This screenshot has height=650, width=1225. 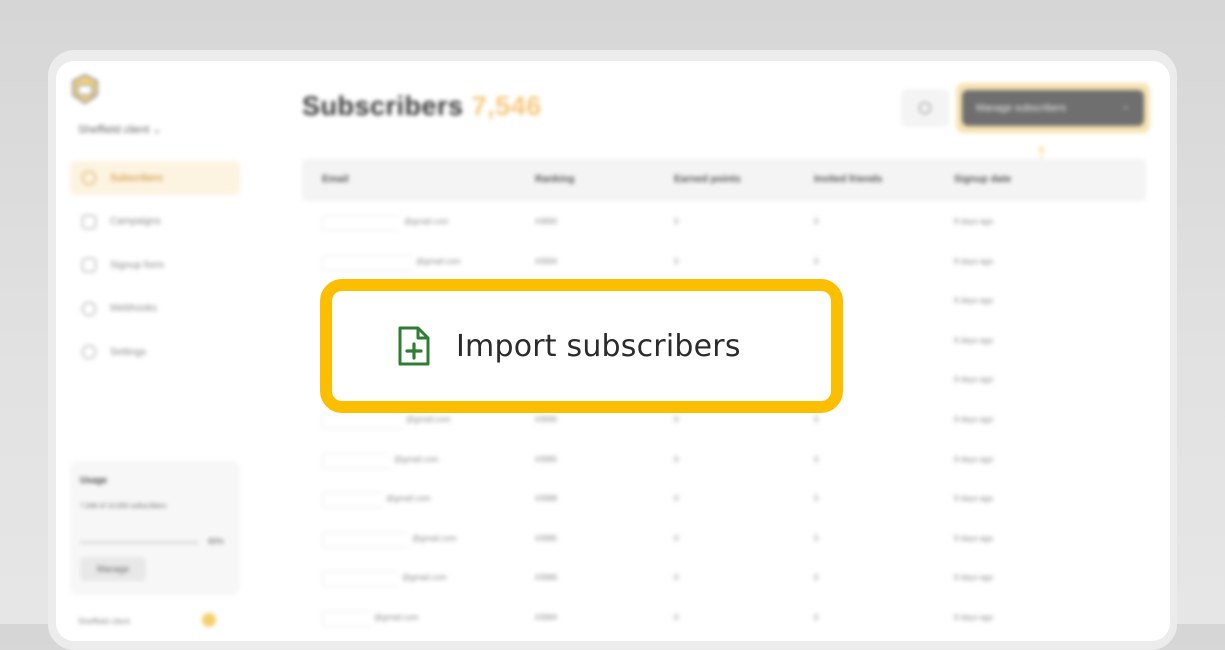 I want to click on sidebar-item-label: Webhooks, so click(x=134, y=308).